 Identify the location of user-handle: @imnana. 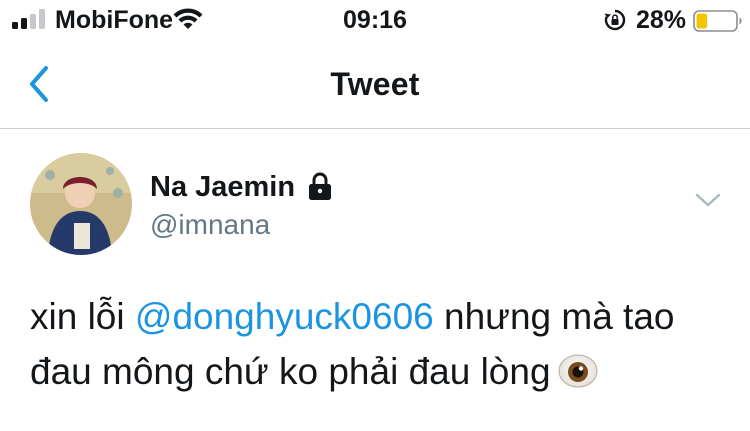
(210, 225).